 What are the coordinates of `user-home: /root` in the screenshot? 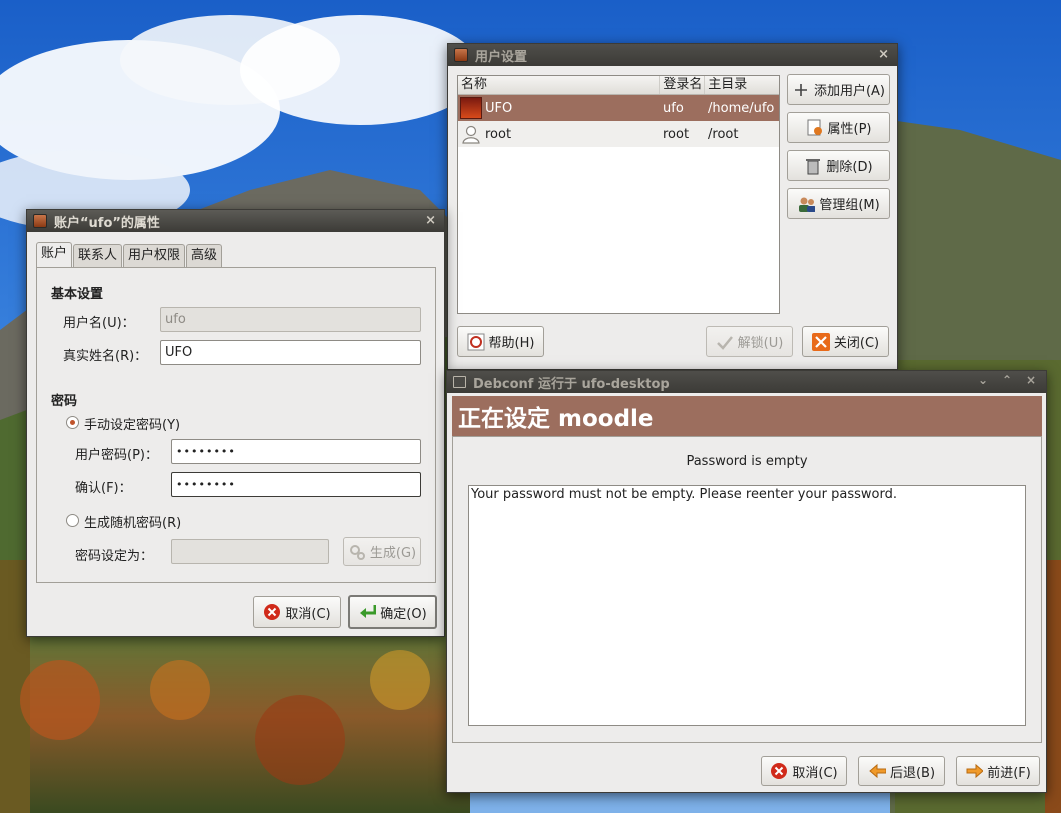 It's located at (723, 134).